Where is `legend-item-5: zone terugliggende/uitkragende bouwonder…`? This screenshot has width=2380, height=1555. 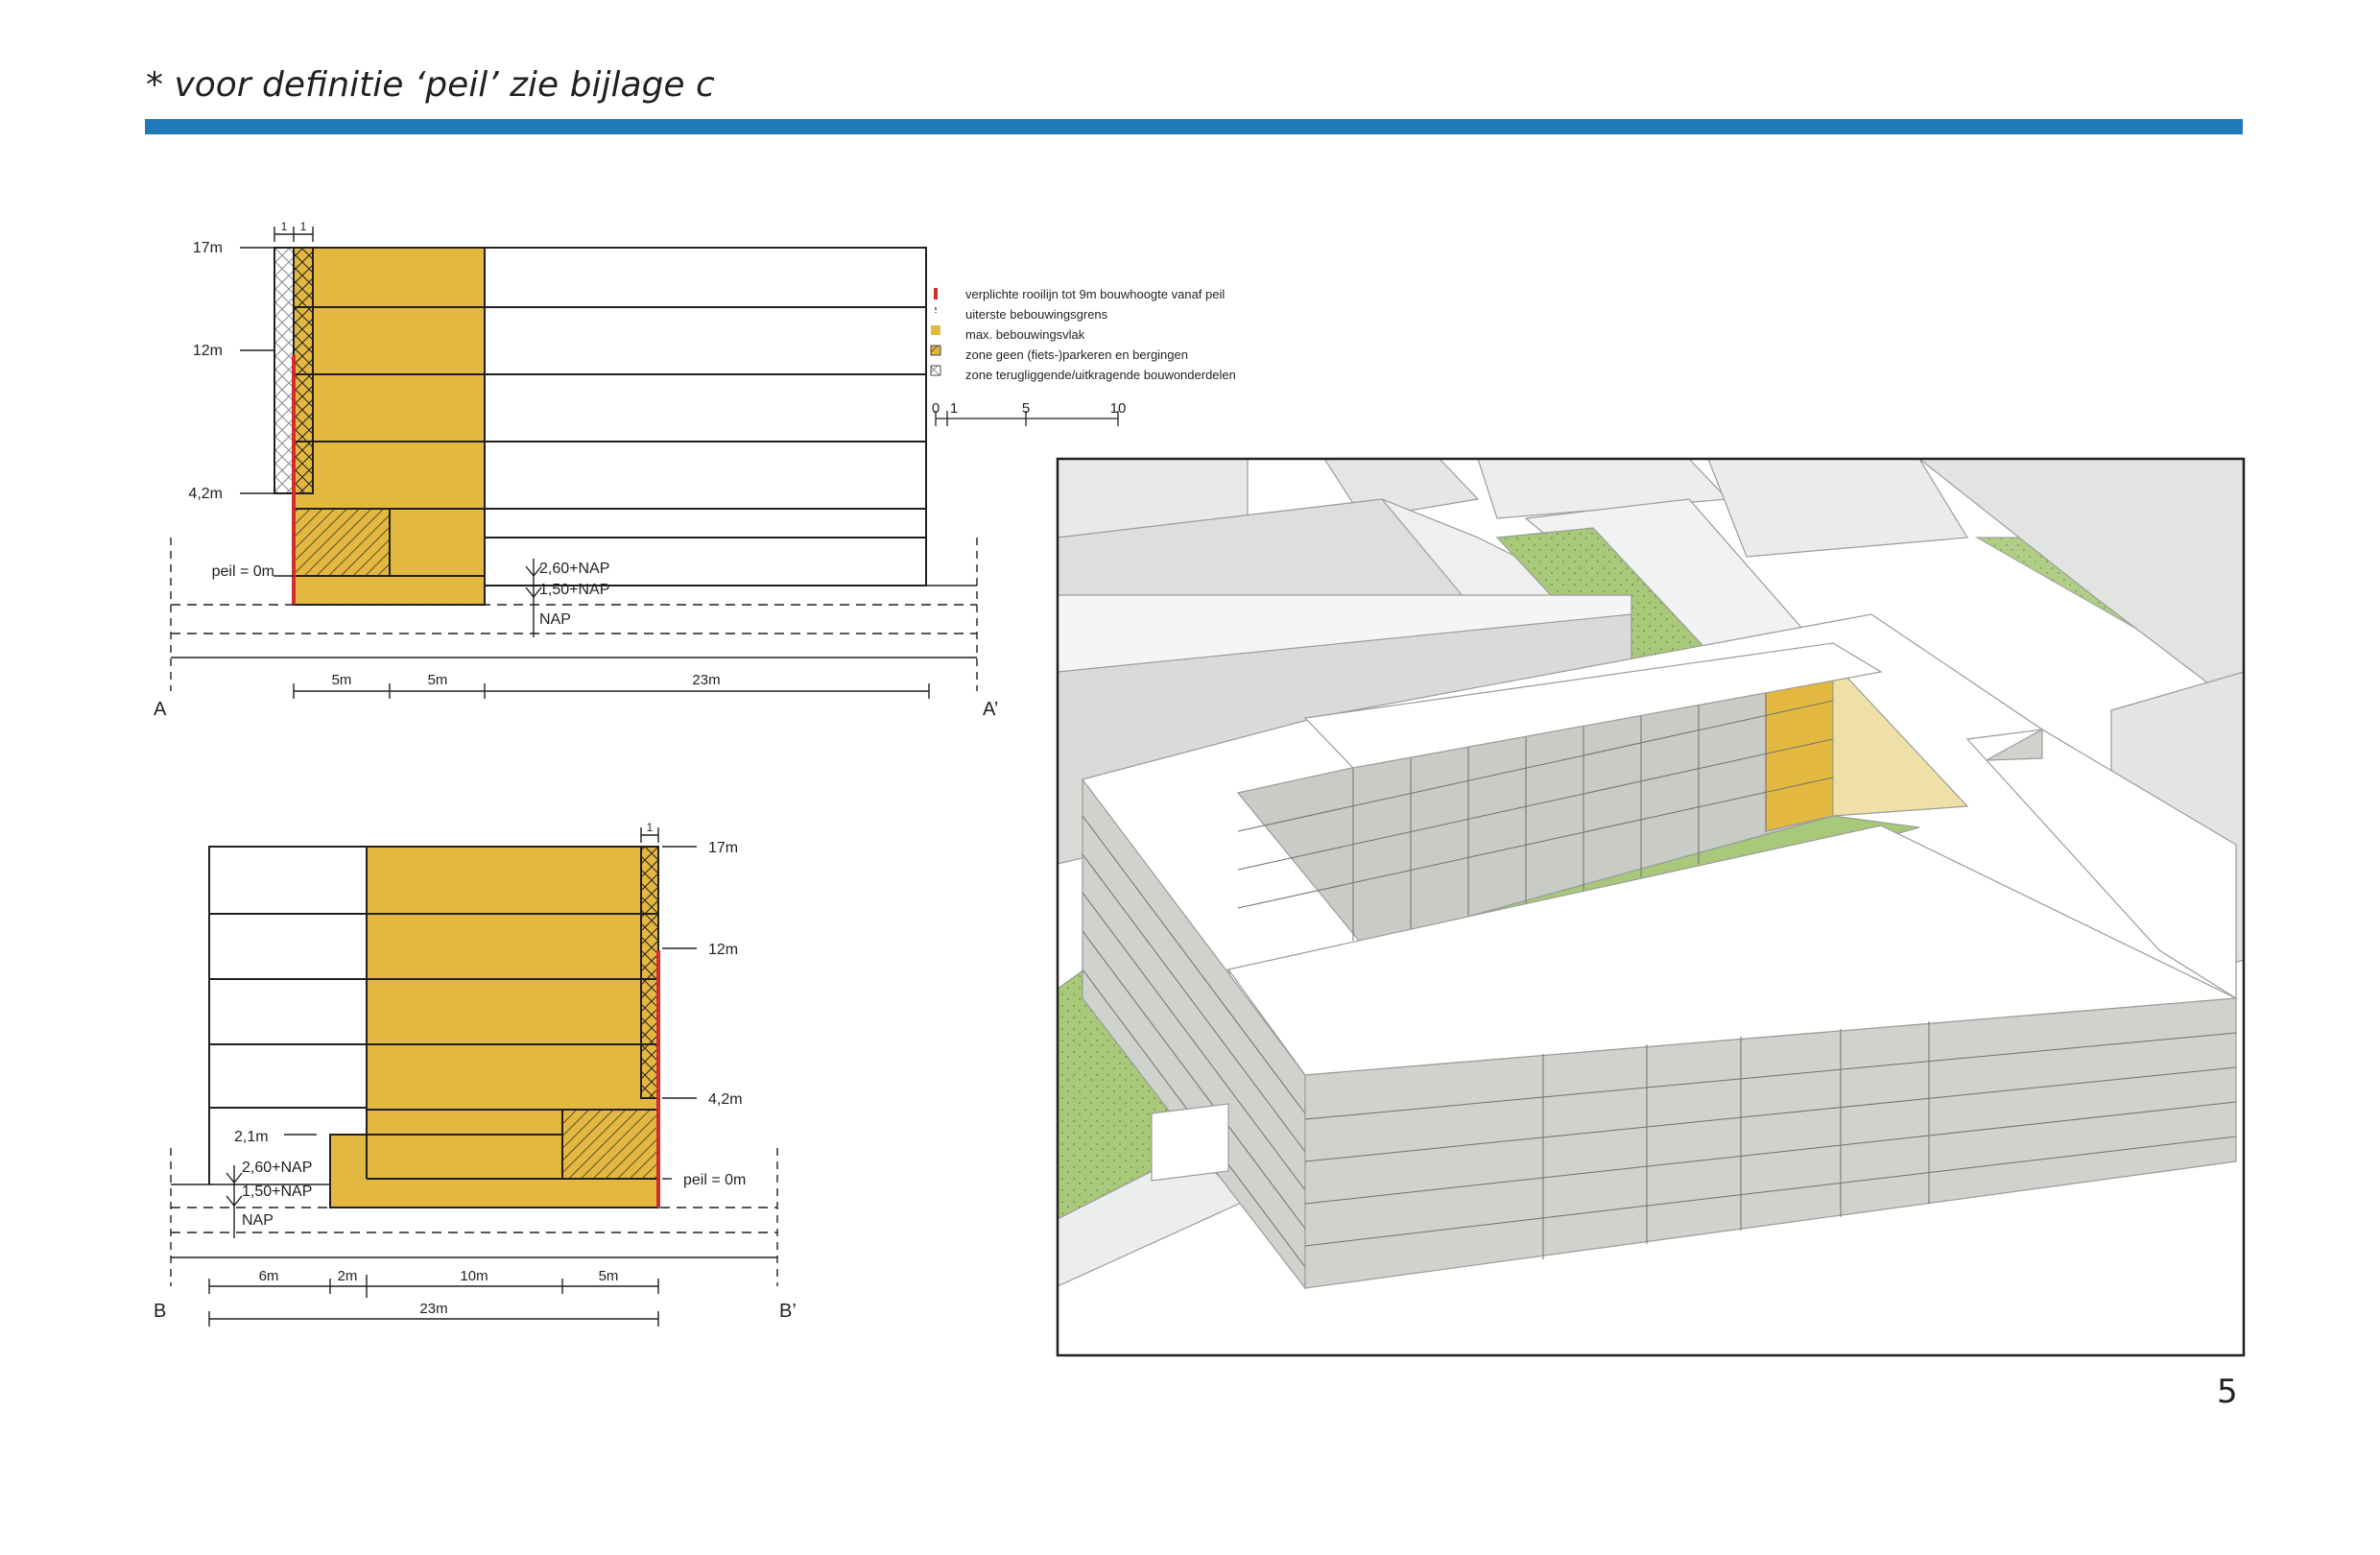 legend-item-5: zone terugliggende/uitkragende bouwonder… is located at coordinates (1101, 375).